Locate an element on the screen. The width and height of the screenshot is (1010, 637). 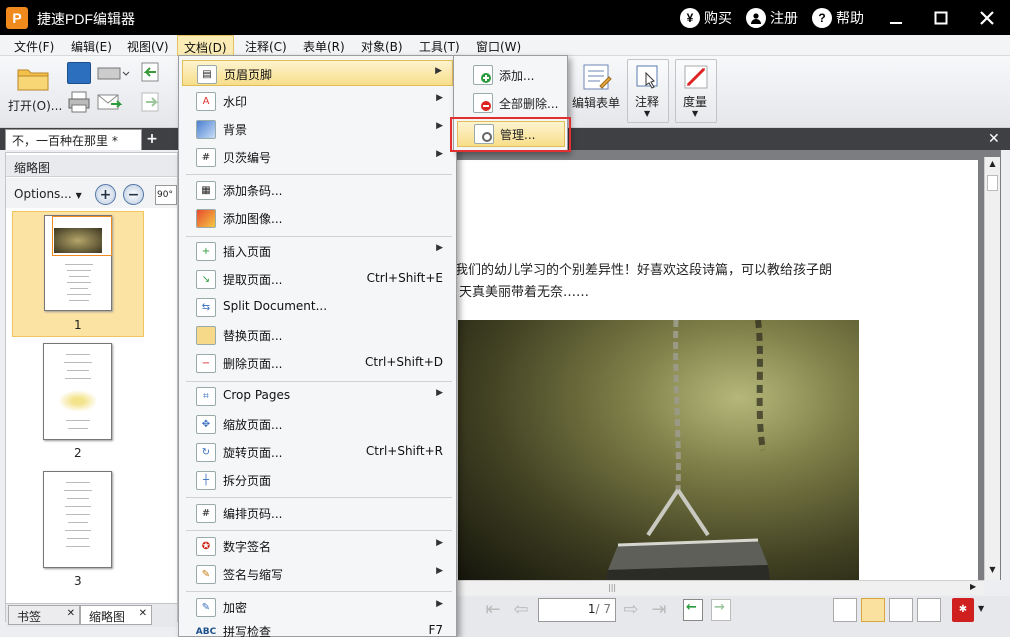
facing-page-icon is located at coordinates (901, 610).